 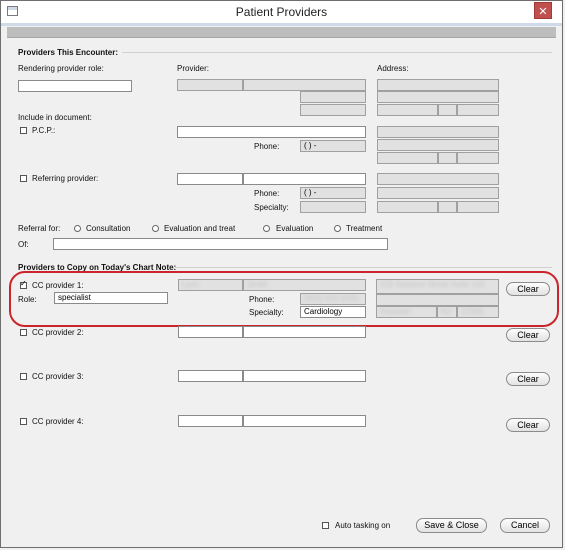 I want to click on pcp-address-zip, so click(x=478, y=158).